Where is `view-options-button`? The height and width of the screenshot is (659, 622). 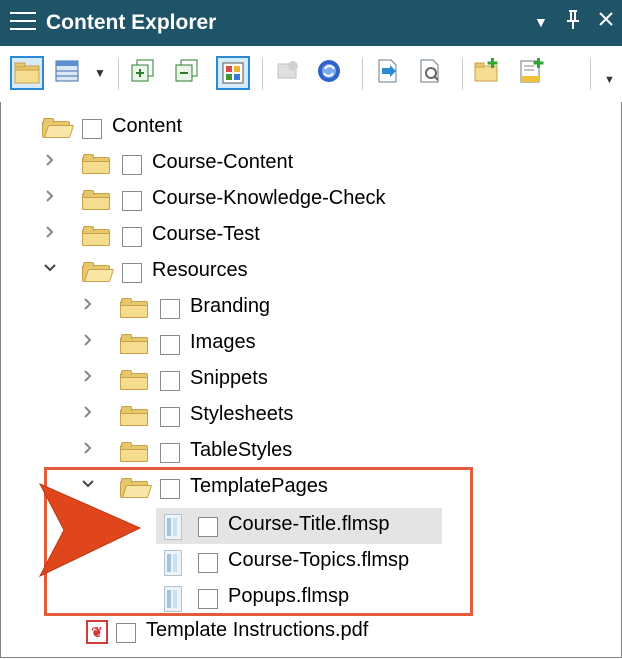 view-options-button is located at coordinates (69, 73).